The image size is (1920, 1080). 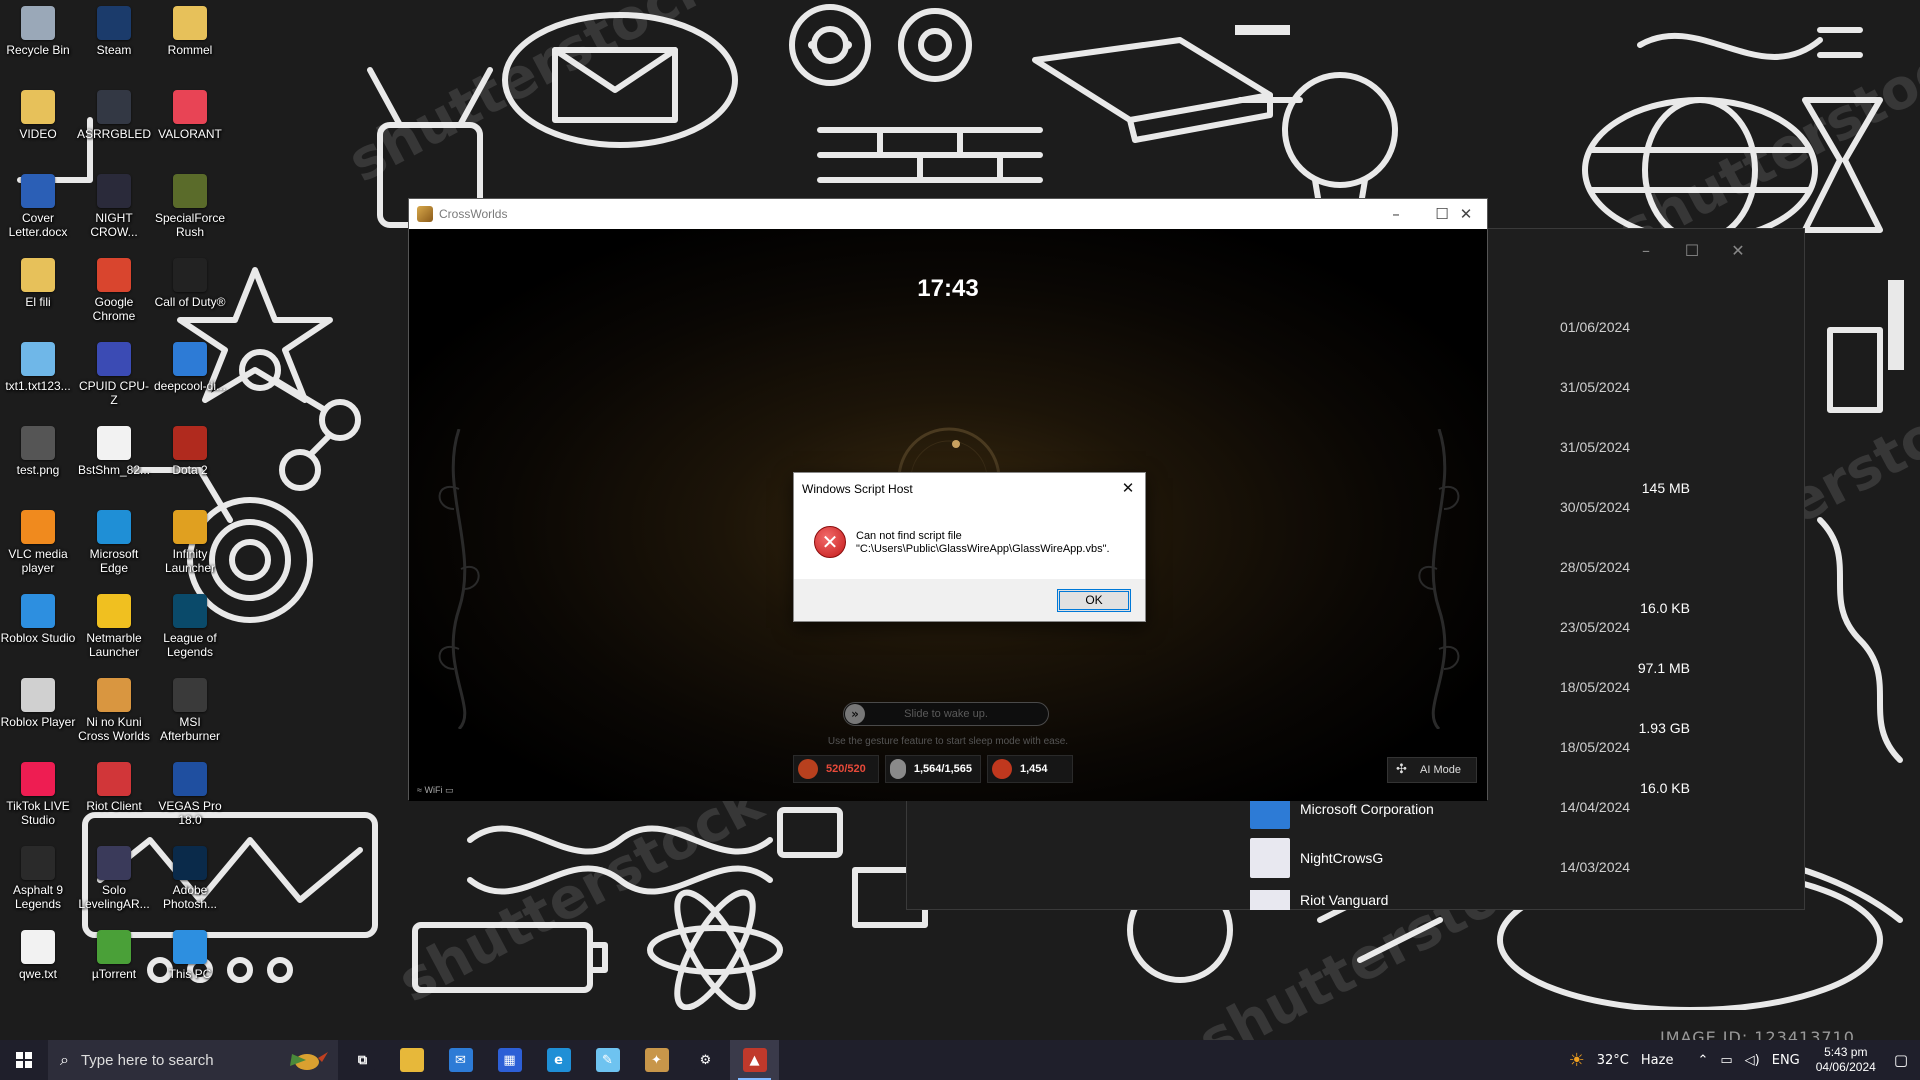 I want to click on desktop-icon: Call of Duty®, so click(x=190, y=294).